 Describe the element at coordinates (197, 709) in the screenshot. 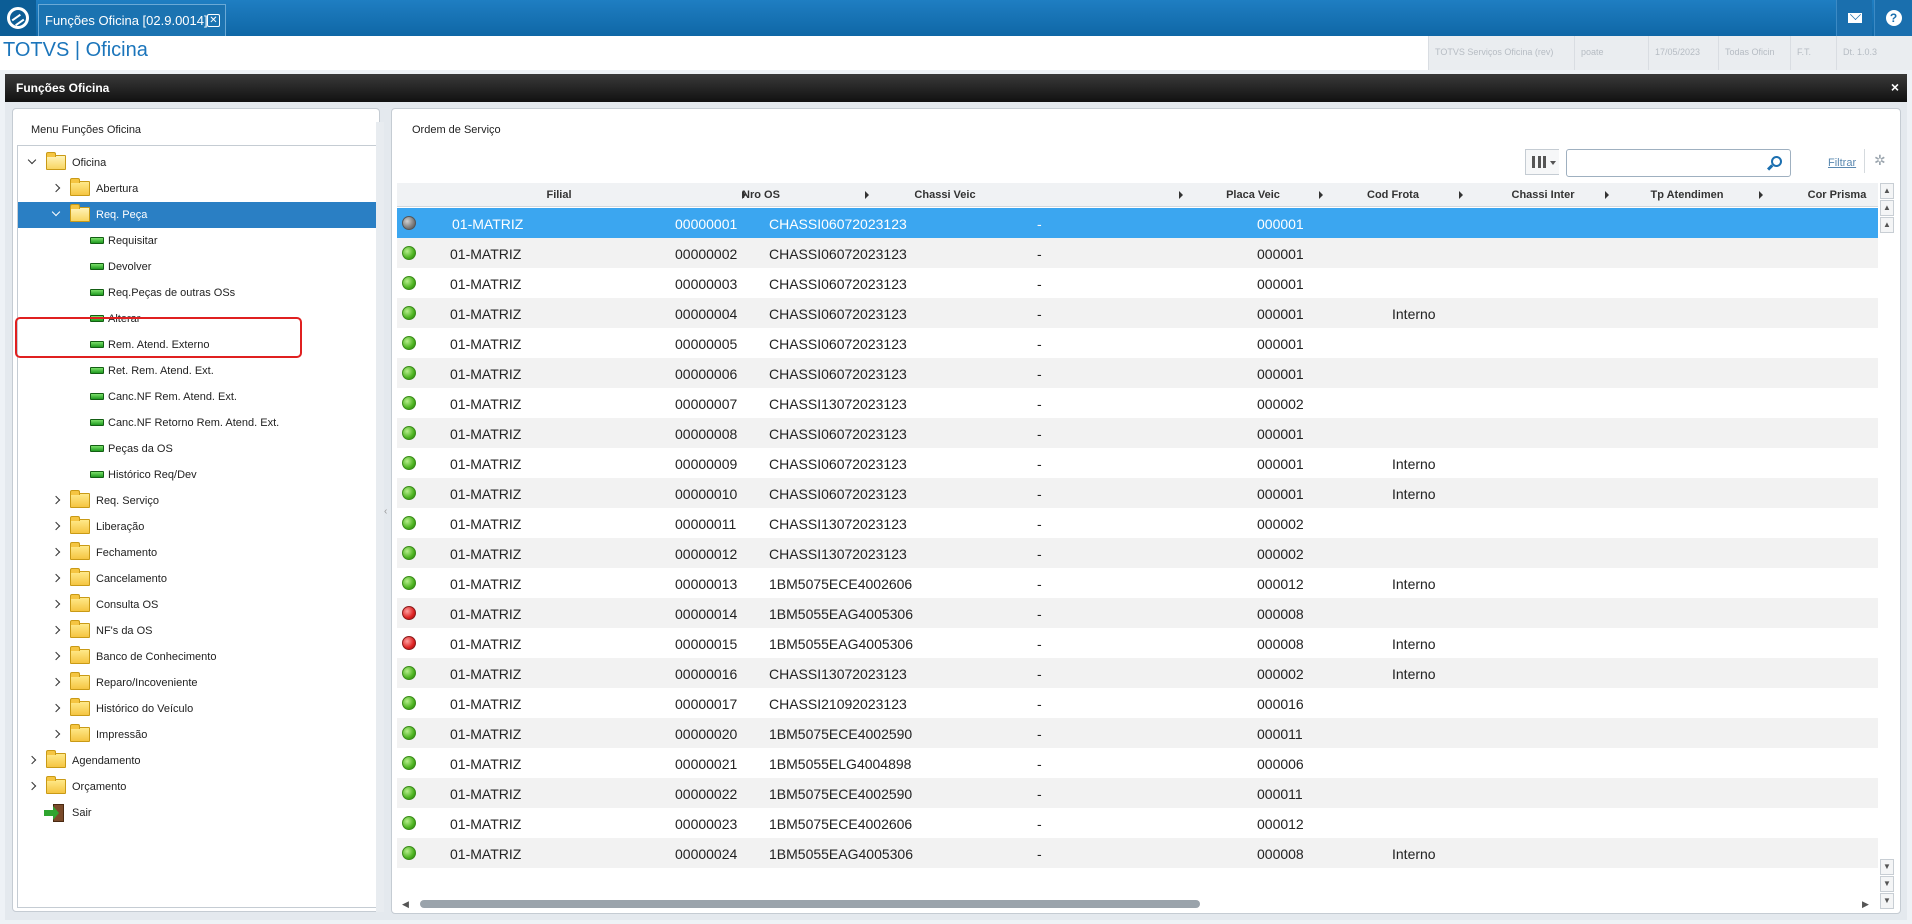

I see `menu-item-historico-do-veiculo: Histórico do Veículo` at that location.